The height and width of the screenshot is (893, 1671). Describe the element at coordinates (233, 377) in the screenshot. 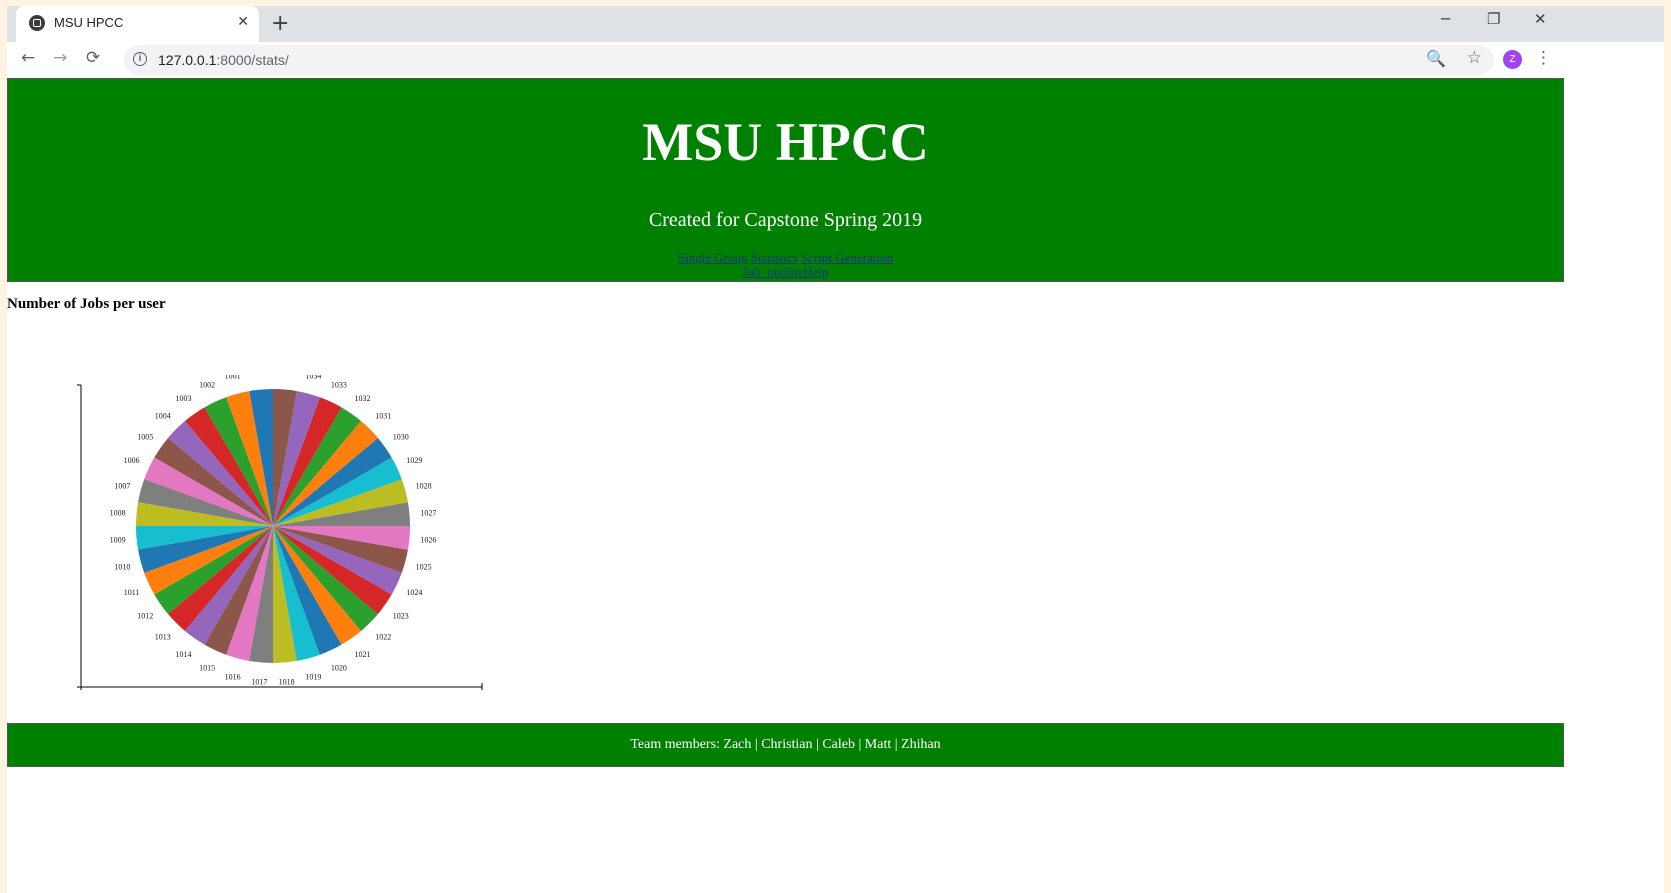

I see `pie-label-1001: 1001` at that location.